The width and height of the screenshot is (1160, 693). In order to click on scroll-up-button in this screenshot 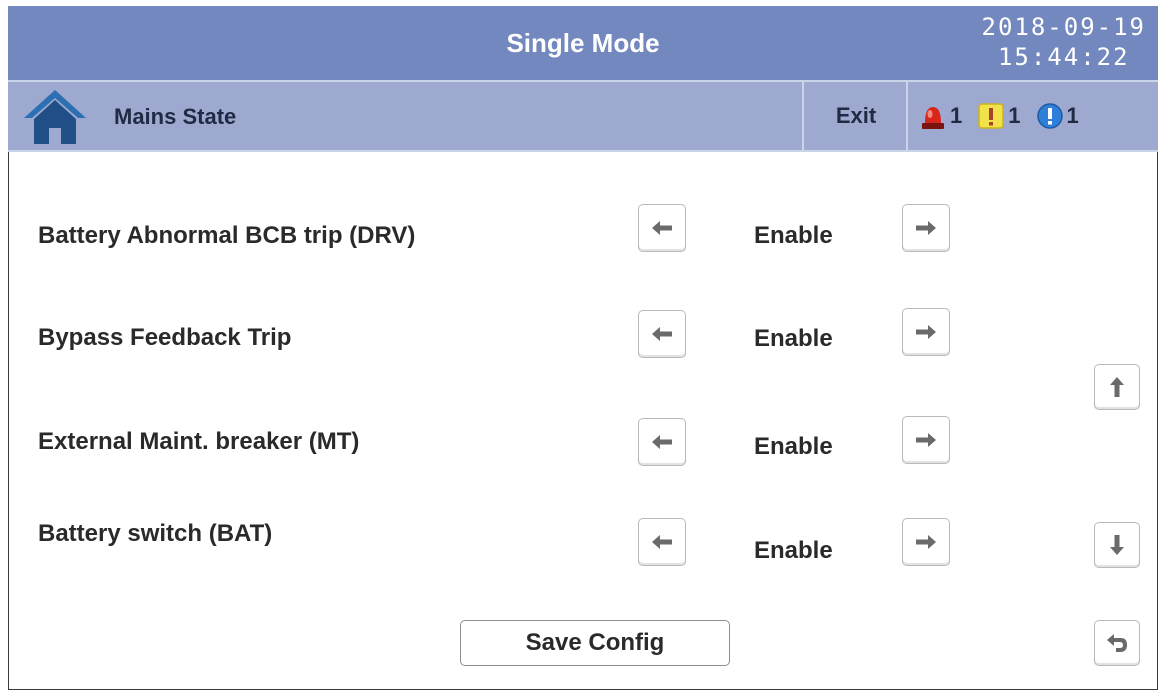, I will do `click(1117, 387)`.